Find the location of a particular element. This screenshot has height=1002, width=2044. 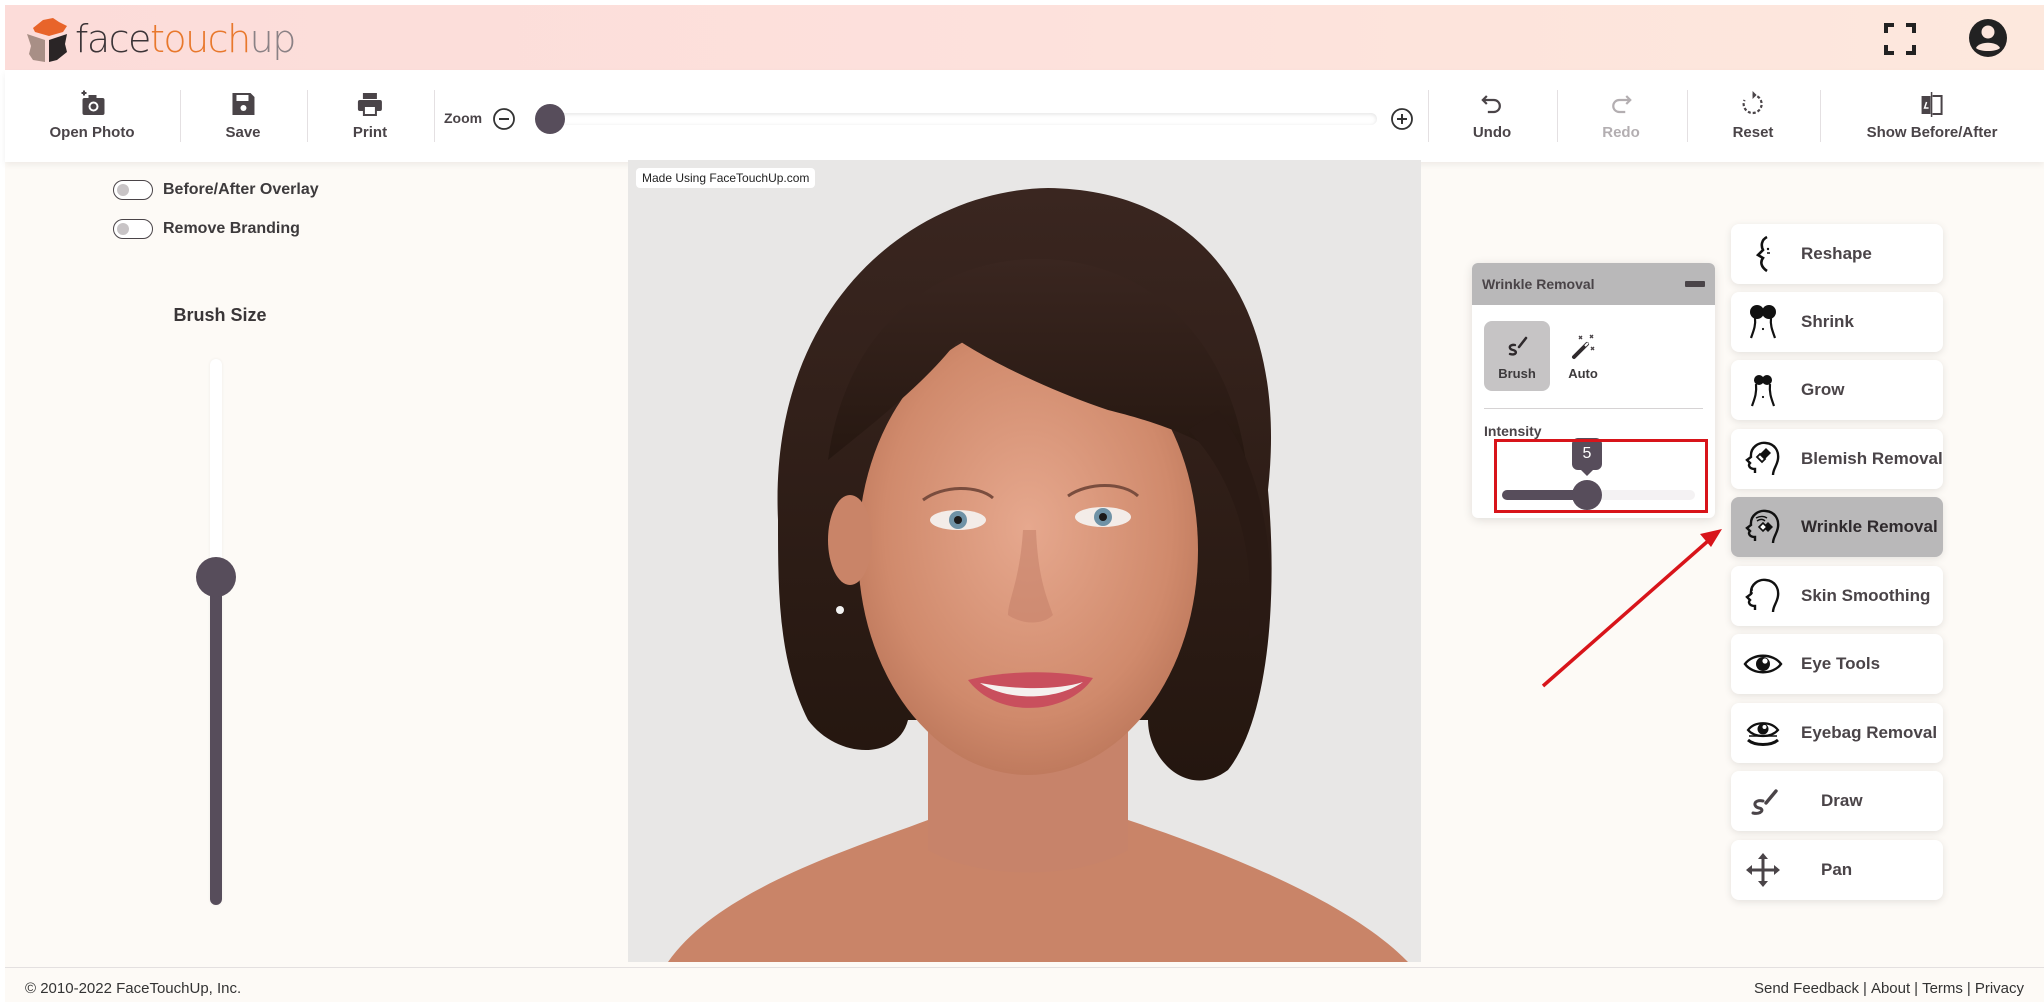

reset-icon is located at coordinates (1753, 103).